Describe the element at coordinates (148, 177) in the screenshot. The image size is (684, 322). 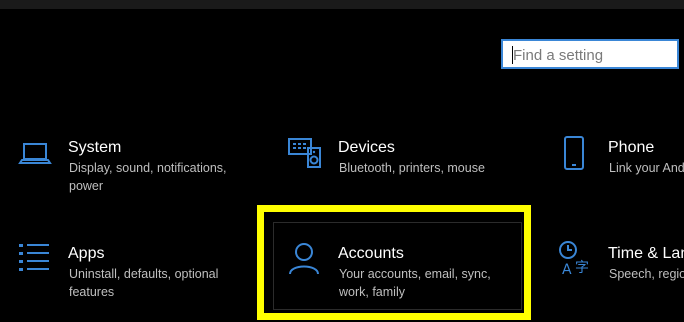
I see `tile-description: Display, sound, notifications, power` at that location.